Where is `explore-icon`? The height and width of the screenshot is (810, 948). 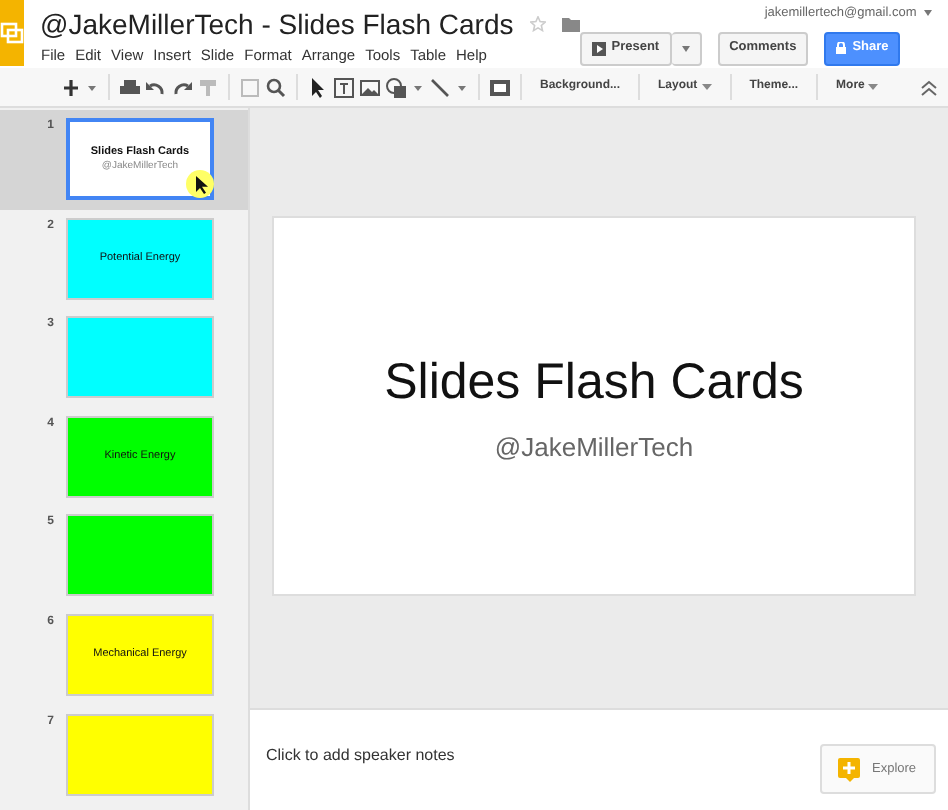
explore-icon is located at coordinates (849, 769).